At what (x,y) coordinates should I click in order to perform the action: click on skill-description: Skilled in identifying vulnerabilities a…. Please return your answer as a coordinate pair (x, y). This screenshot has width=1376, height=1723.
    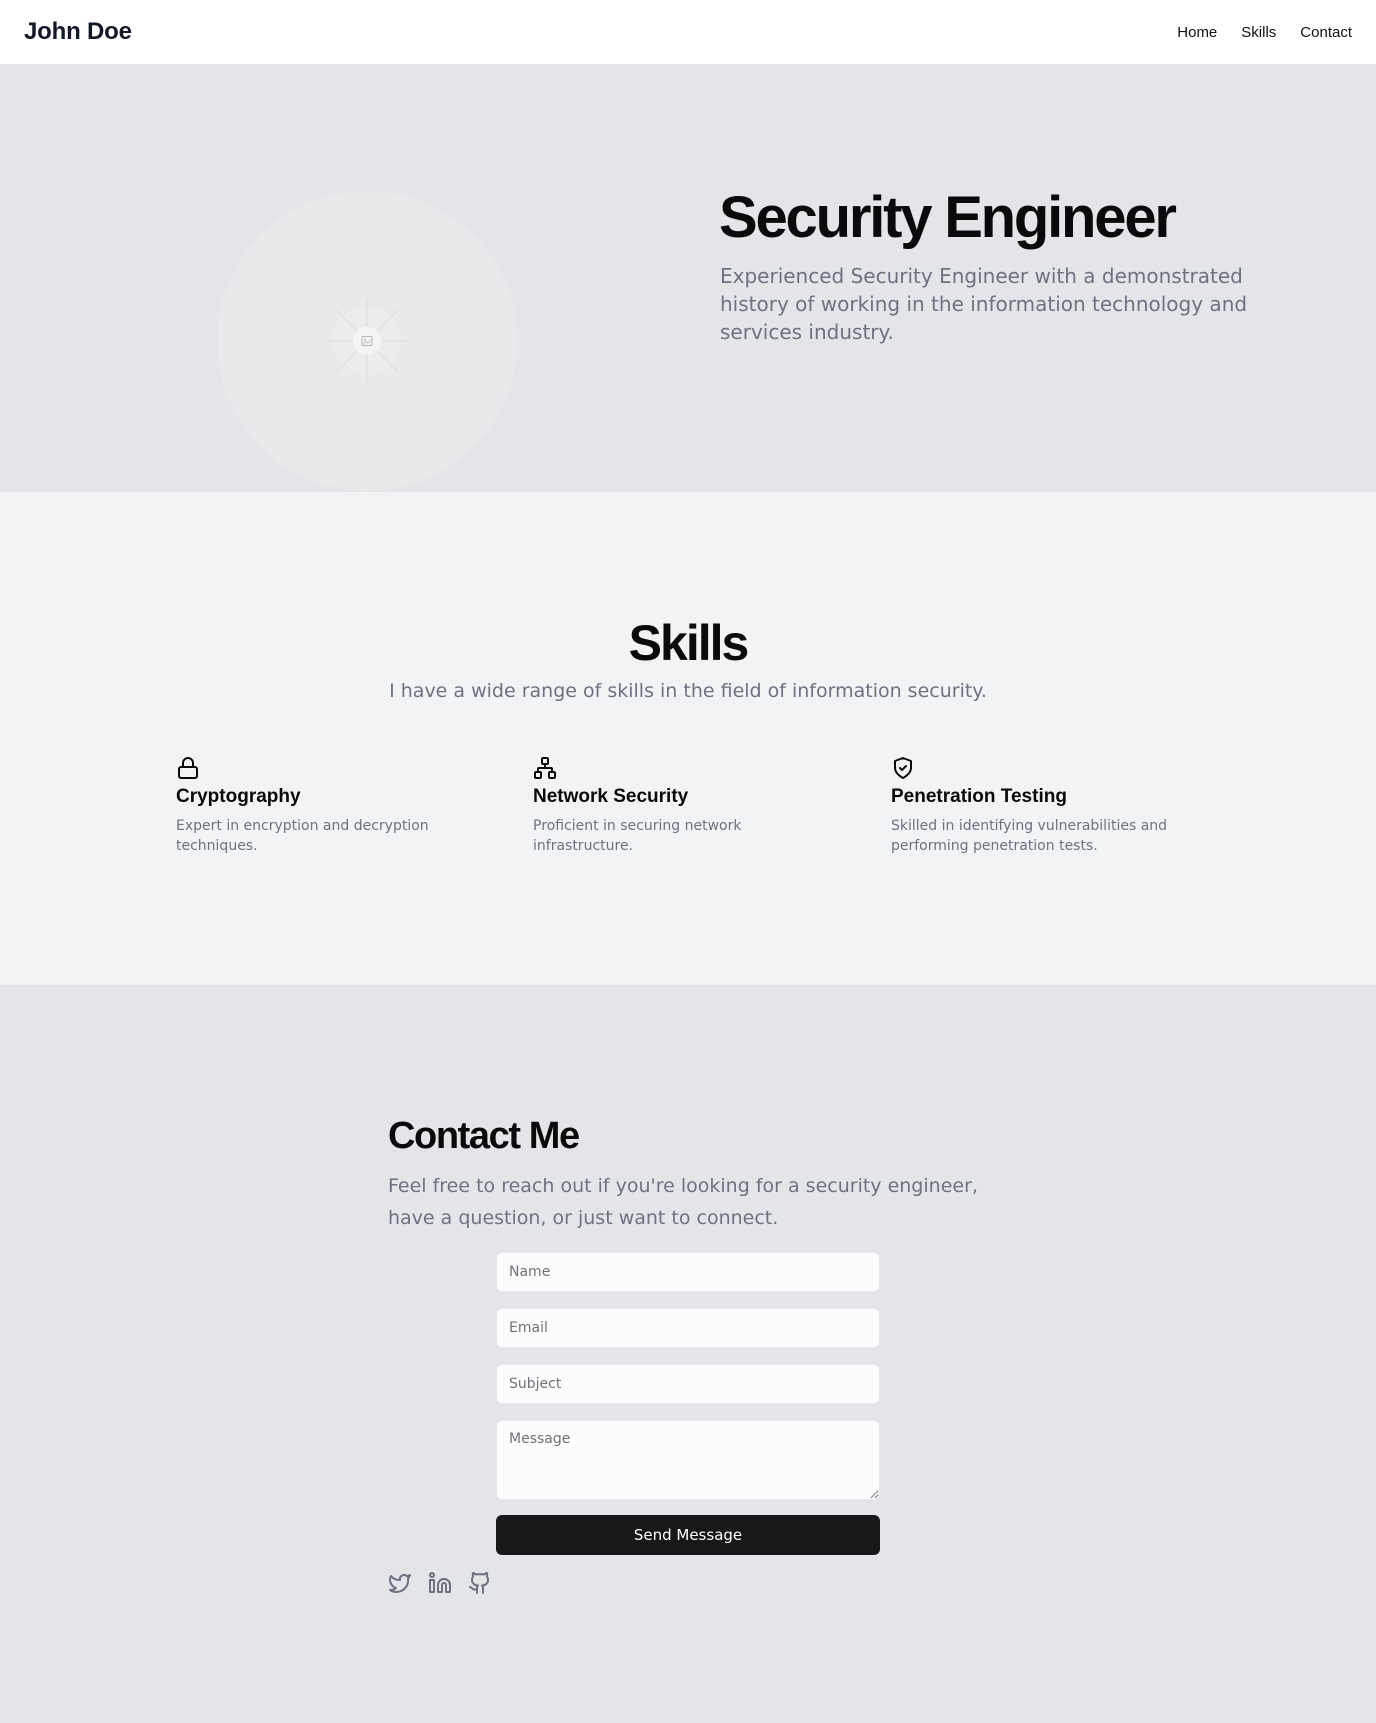
    Looking at the image, I should click on (1029, 836).